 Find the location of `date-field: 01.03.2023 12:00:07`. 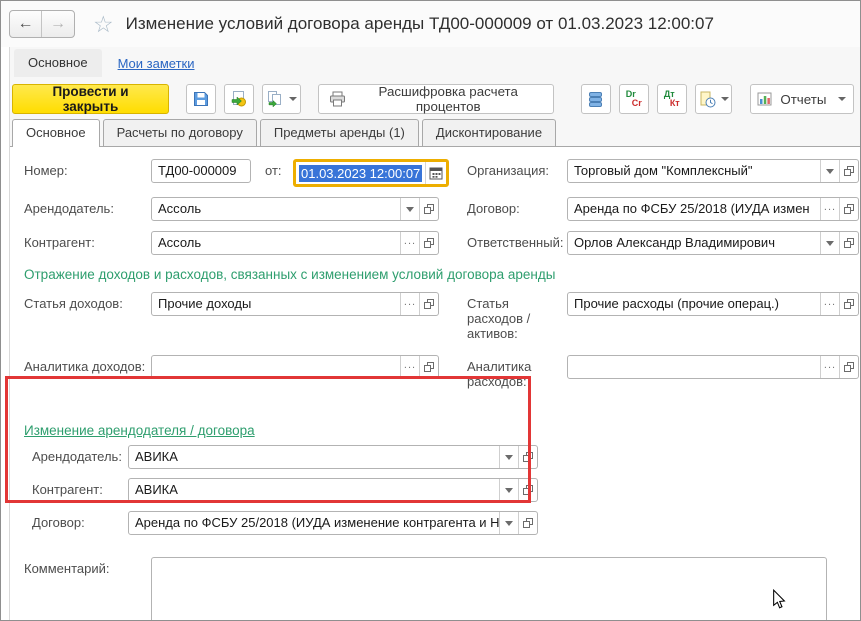

date-field: 01.03.2023 12:00:07 is located at coordinates (371, 173).